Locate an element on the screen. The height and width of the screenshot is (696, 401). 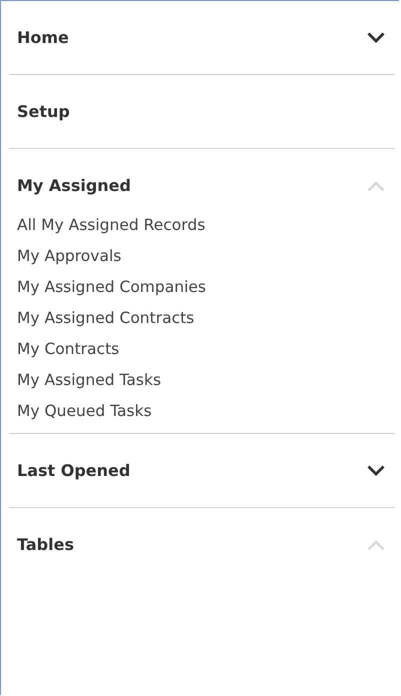
menu-link: All My Assigned Records is located at coordinates (111, 225).